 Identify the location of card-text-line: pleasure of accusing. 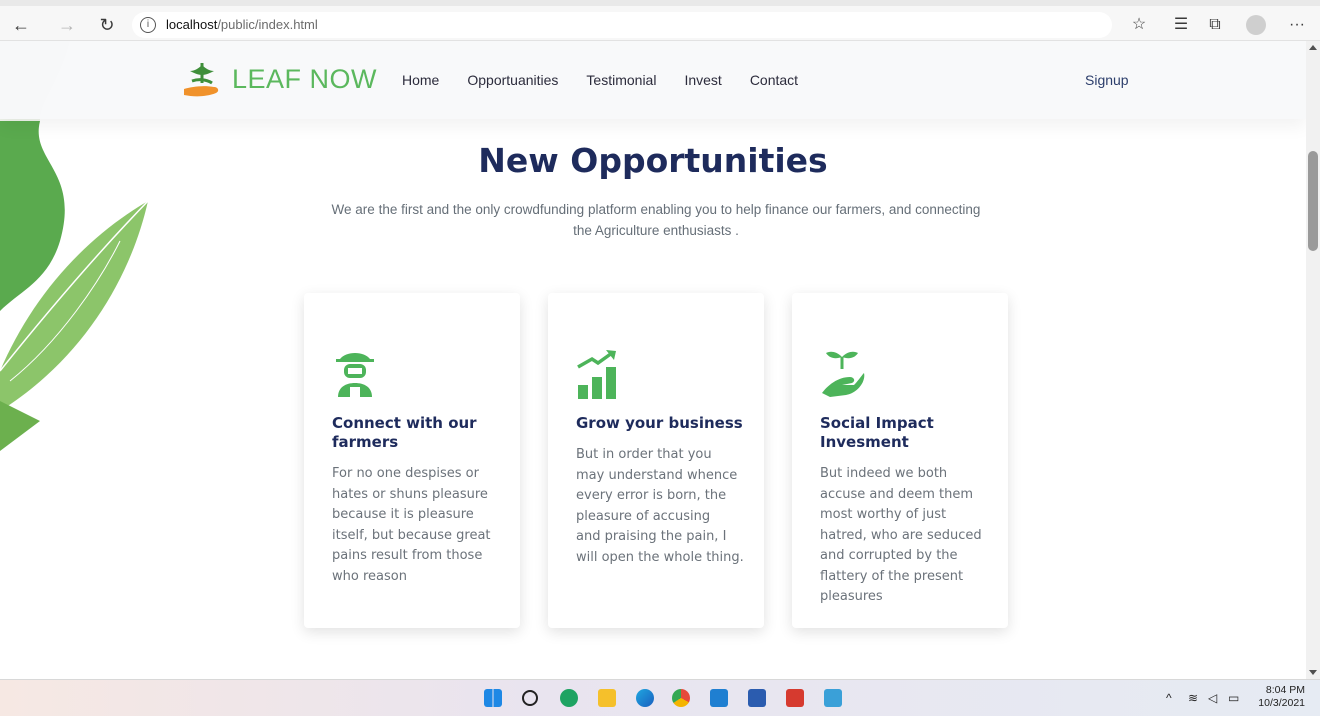
(643, 516).